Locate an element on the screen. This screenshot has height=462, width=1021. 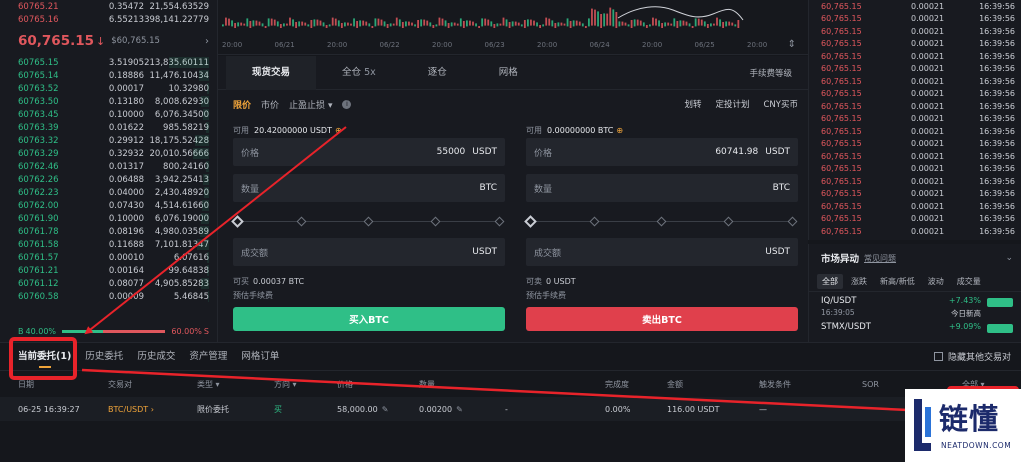
order-type-stop: 止盈止损 ▾ is located at coordinates (310, 104).